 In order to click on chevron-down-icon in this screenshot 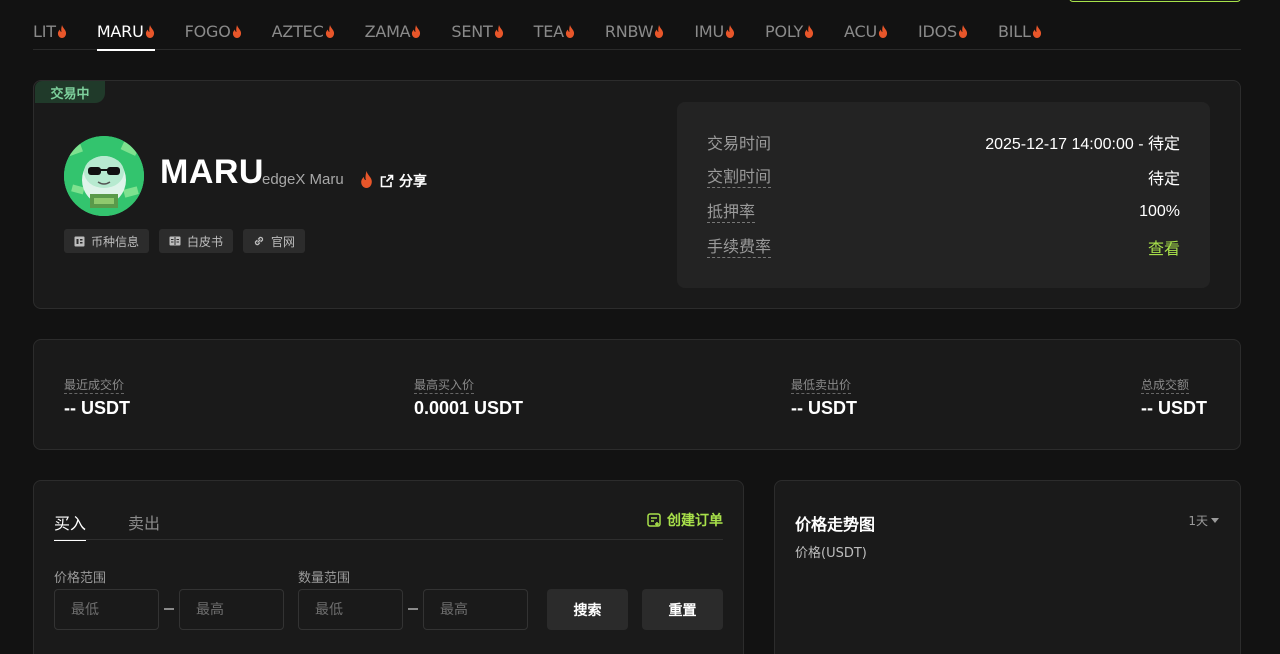, I will do `click(1215, 520)`.